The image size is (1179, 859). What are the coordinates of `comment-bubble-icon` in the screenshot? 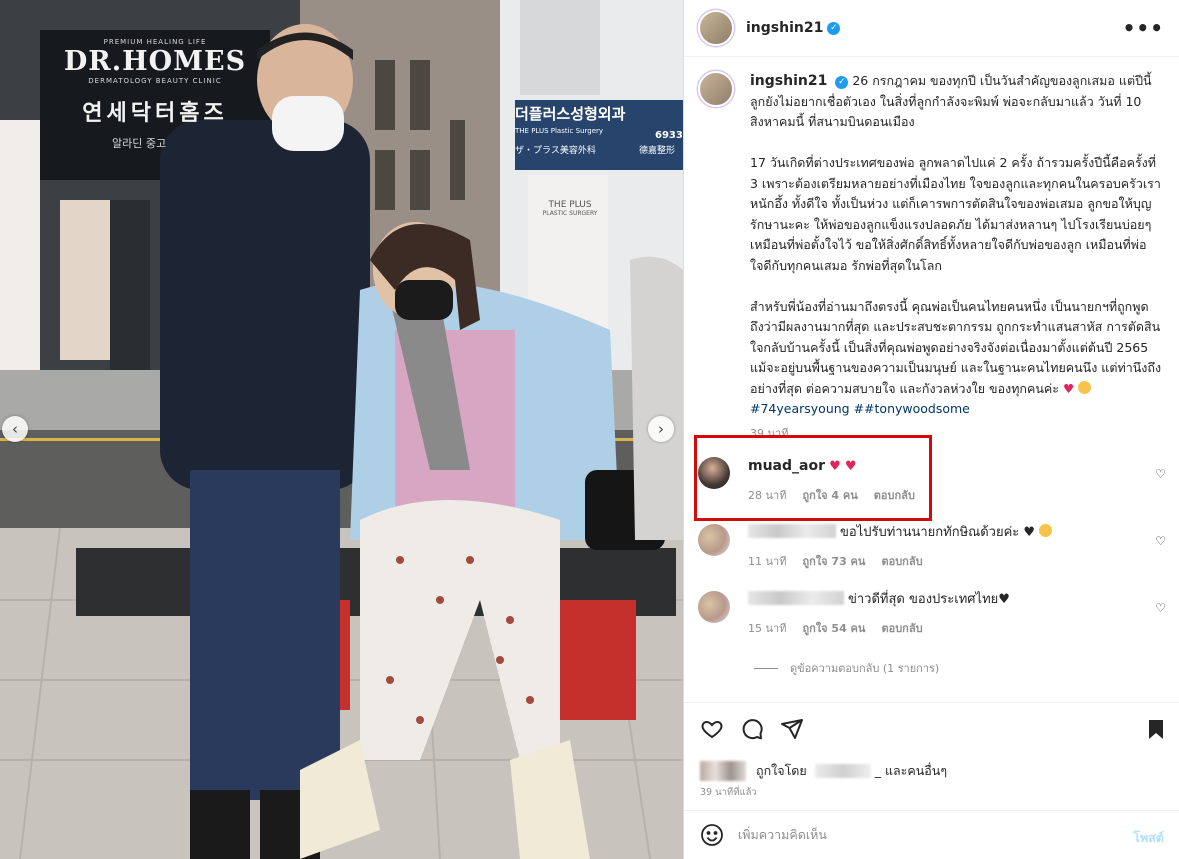 It's located at (752, 729).